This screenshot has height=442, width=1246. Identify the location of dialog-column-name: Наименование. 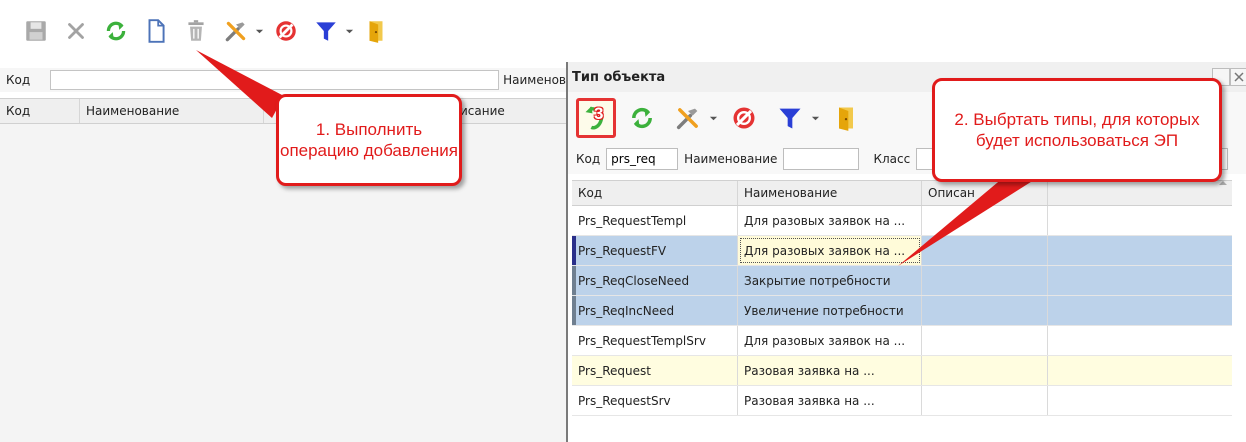
(830, 193).